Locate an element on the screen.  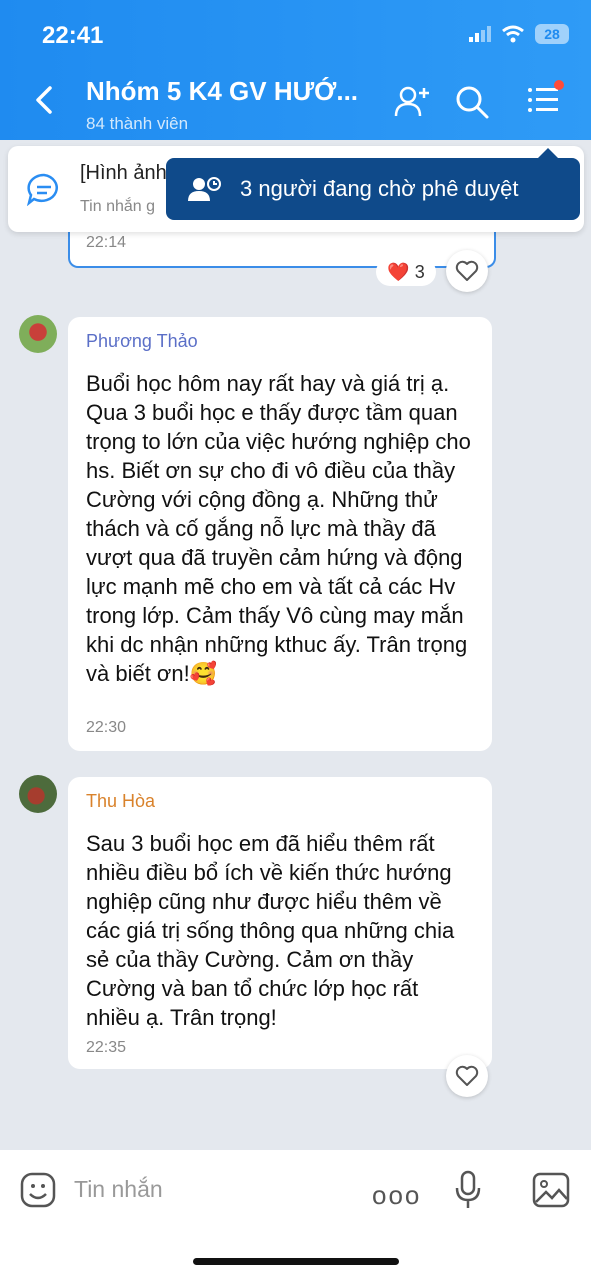
chat-bubble-icon is located at coordinates (42, 189).